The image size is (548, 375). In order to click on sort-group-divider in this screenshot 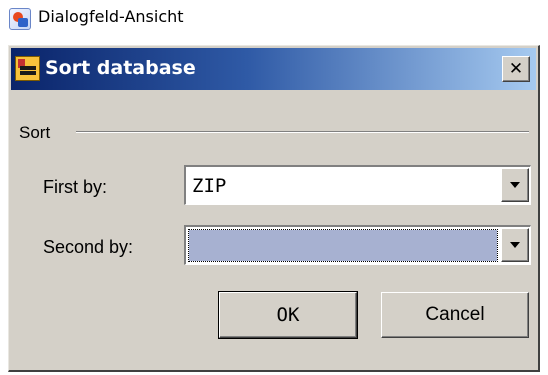, I will do `click(302, 132)`.